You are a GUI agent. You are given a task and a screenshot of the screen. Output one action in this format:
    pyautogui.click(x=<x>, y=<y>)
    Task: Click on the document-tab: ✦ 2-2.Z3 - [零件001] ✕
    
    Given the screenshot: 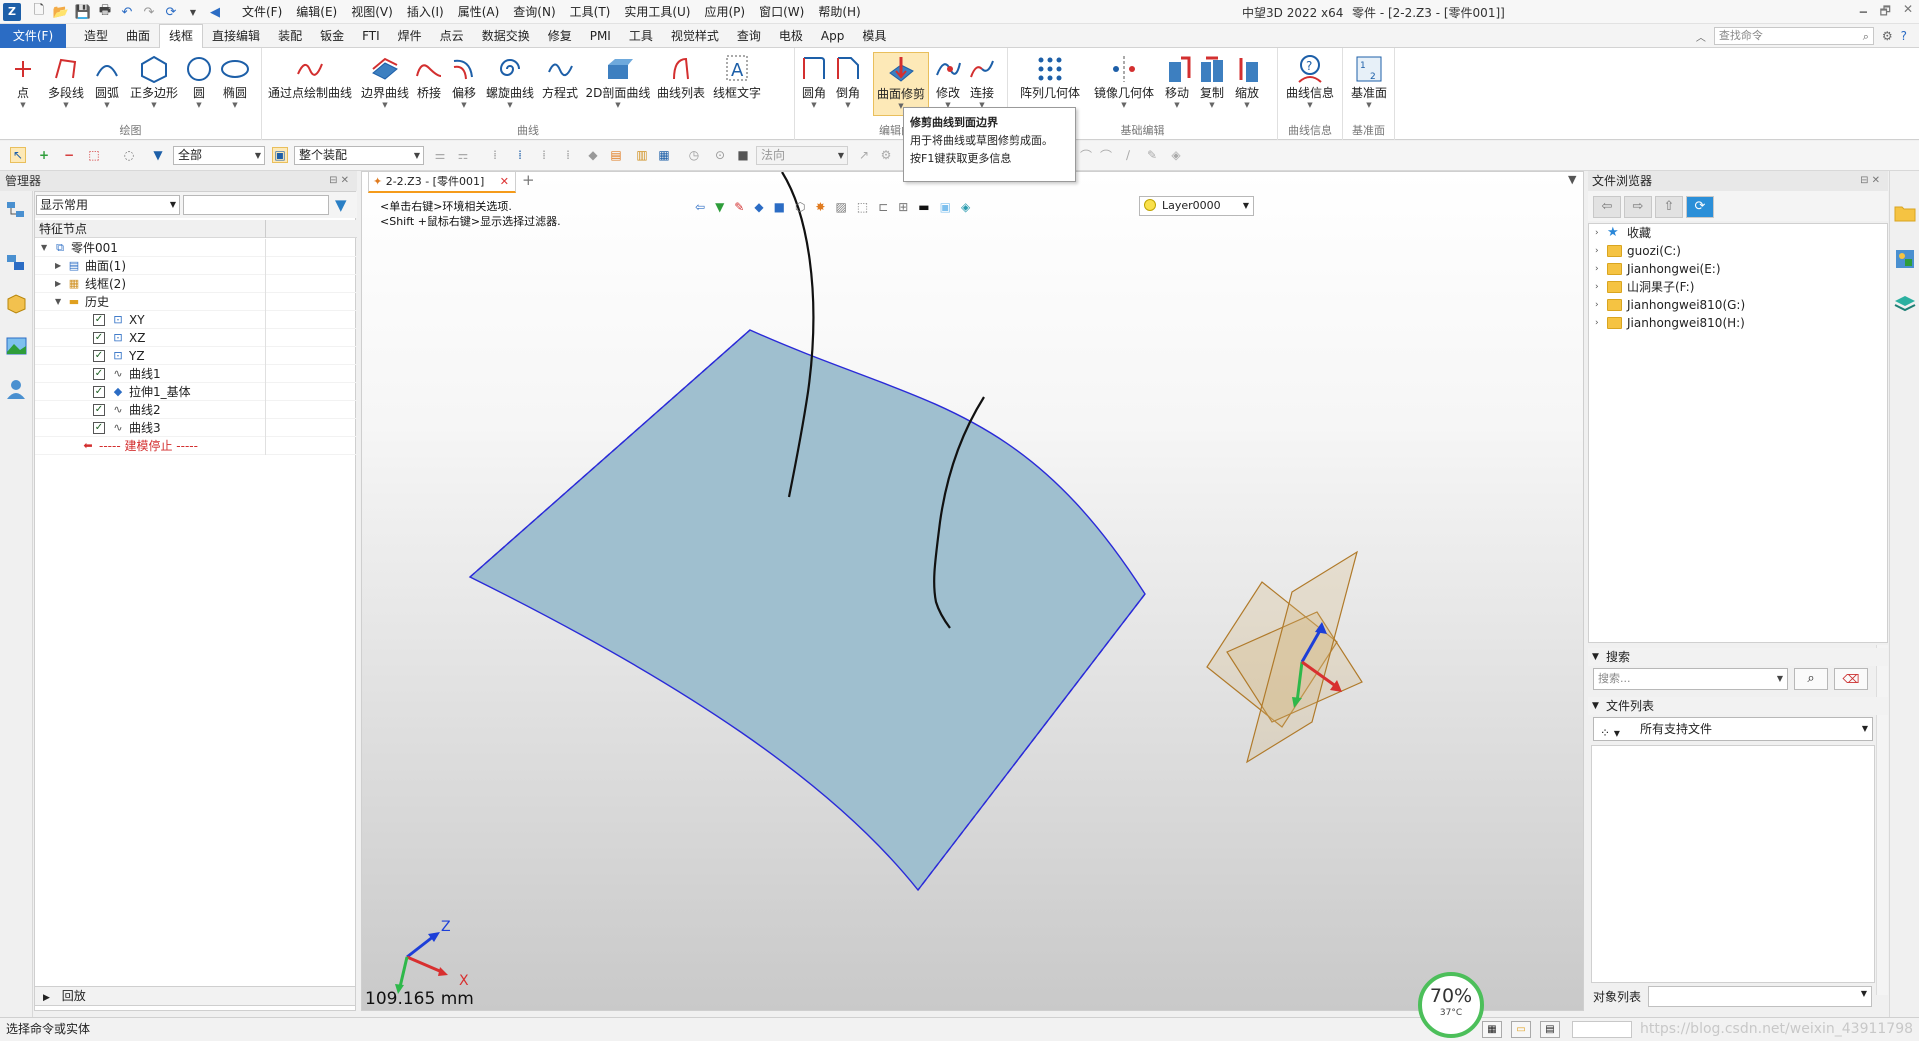 What is the action you would take?
    pyautogui.click(x=442, y=182)
    